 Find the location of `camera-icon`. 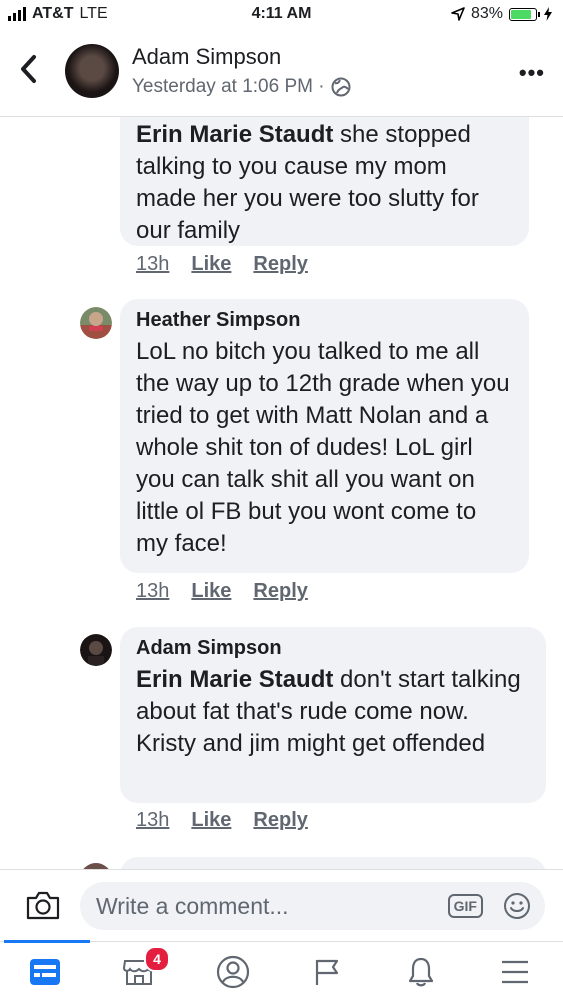

camera-icon is located at coordinates (43, 906).